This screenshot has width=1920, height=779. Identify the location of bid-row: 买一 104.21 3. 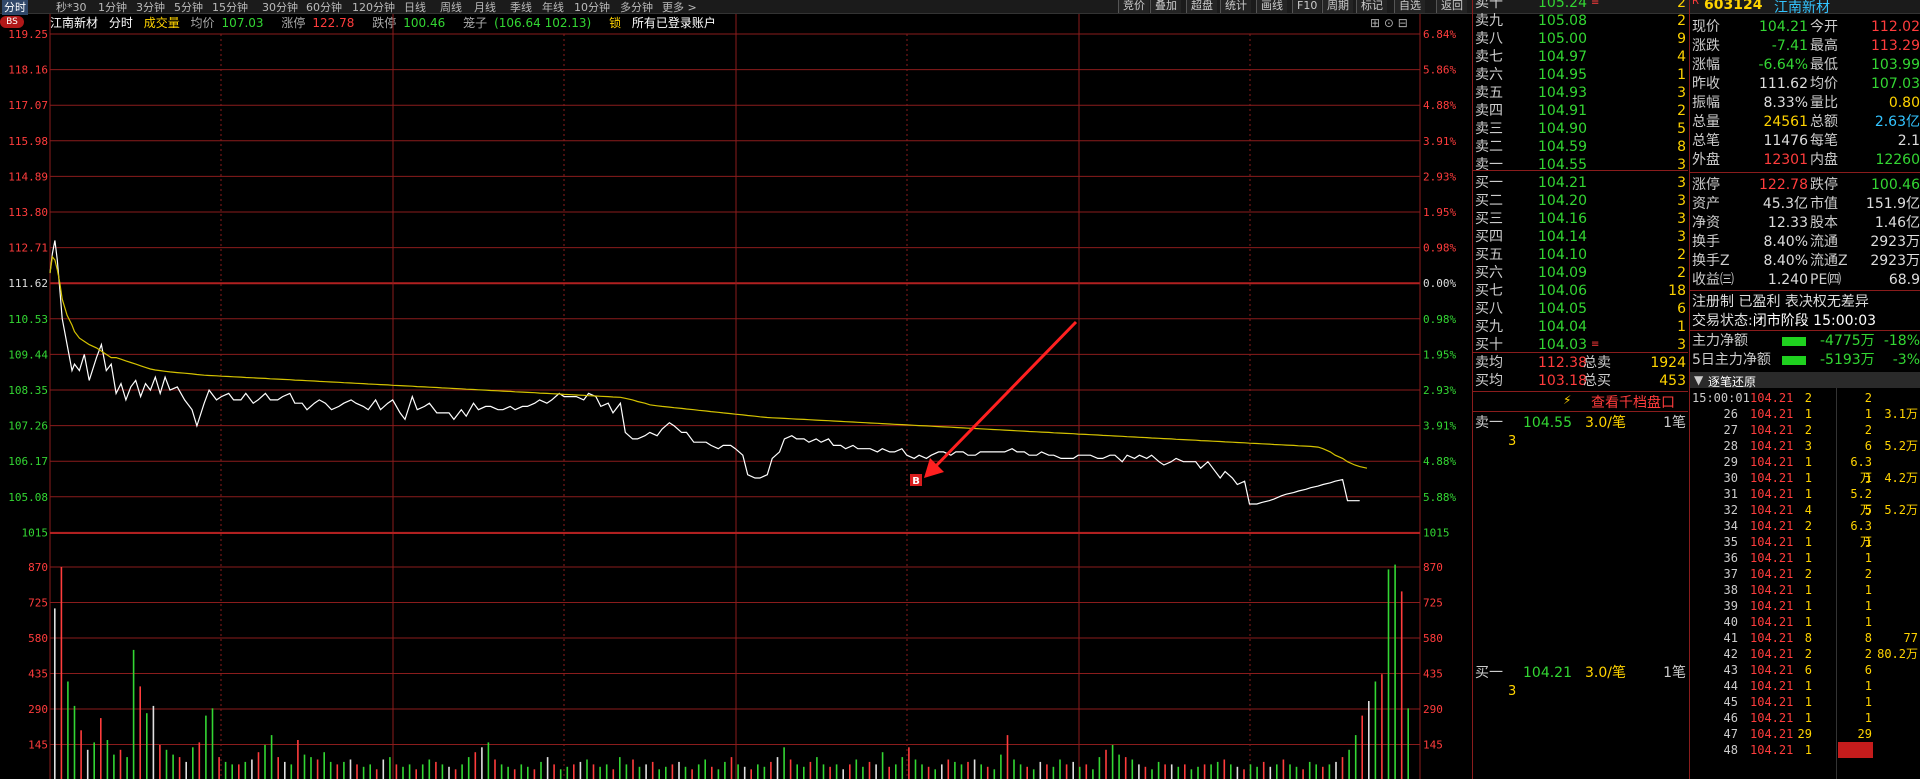
(1580, 183).